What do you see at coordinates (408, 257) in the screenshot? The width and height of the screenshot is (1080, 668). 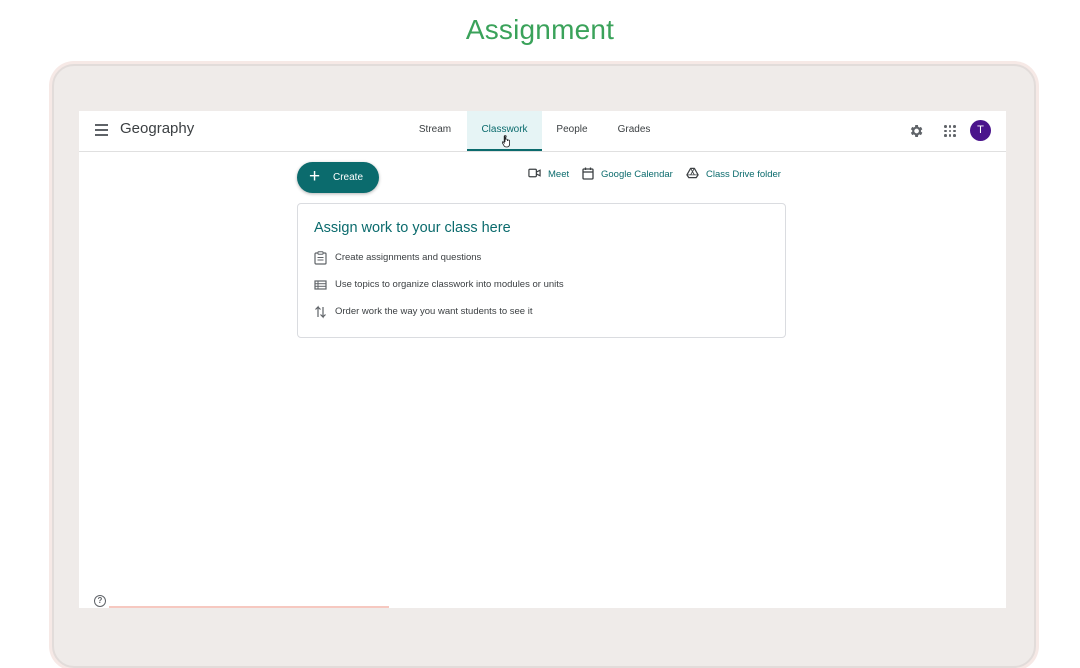 I see `card-item-text: Create assignments and questions` at bounding box center [408, 257].